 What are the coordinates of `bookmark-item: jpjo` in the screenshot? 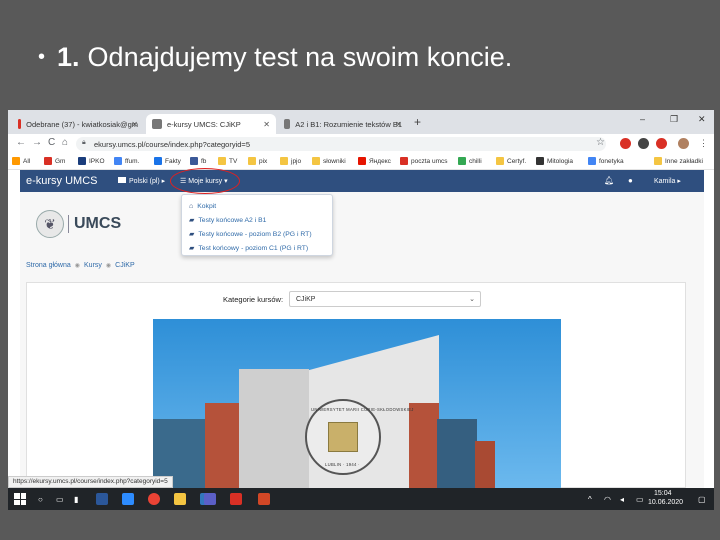 It's located at (290, 161).